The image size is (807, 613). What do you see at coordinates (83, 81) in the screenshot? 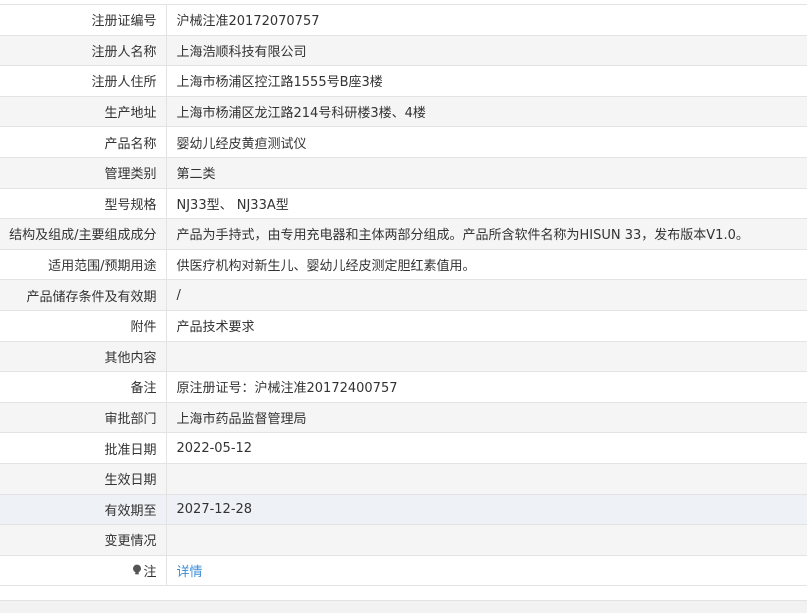
I see `field-label: 注册人住所` at bounding box center [83, 81].